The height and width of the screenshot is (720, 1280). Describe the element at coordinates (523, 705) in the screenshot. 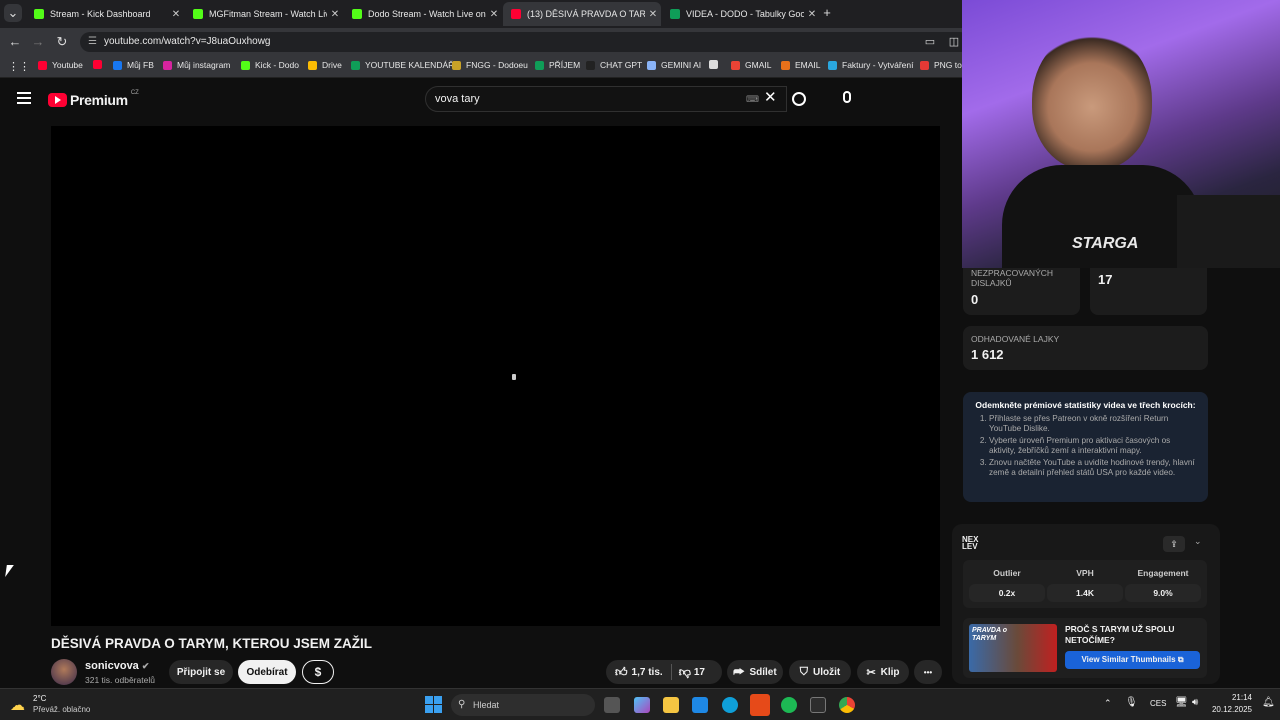

I see `taskbar-search-input: ⚲ Hledat` at that location.